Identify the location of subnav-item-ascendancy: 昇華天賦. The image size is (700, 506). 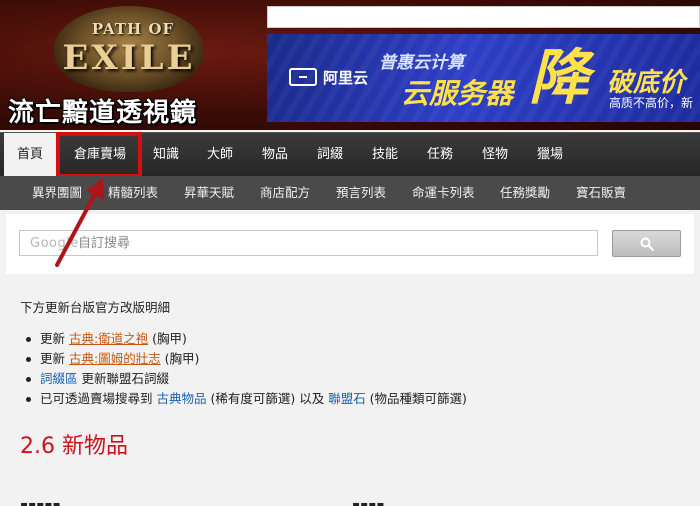
(209, 193).